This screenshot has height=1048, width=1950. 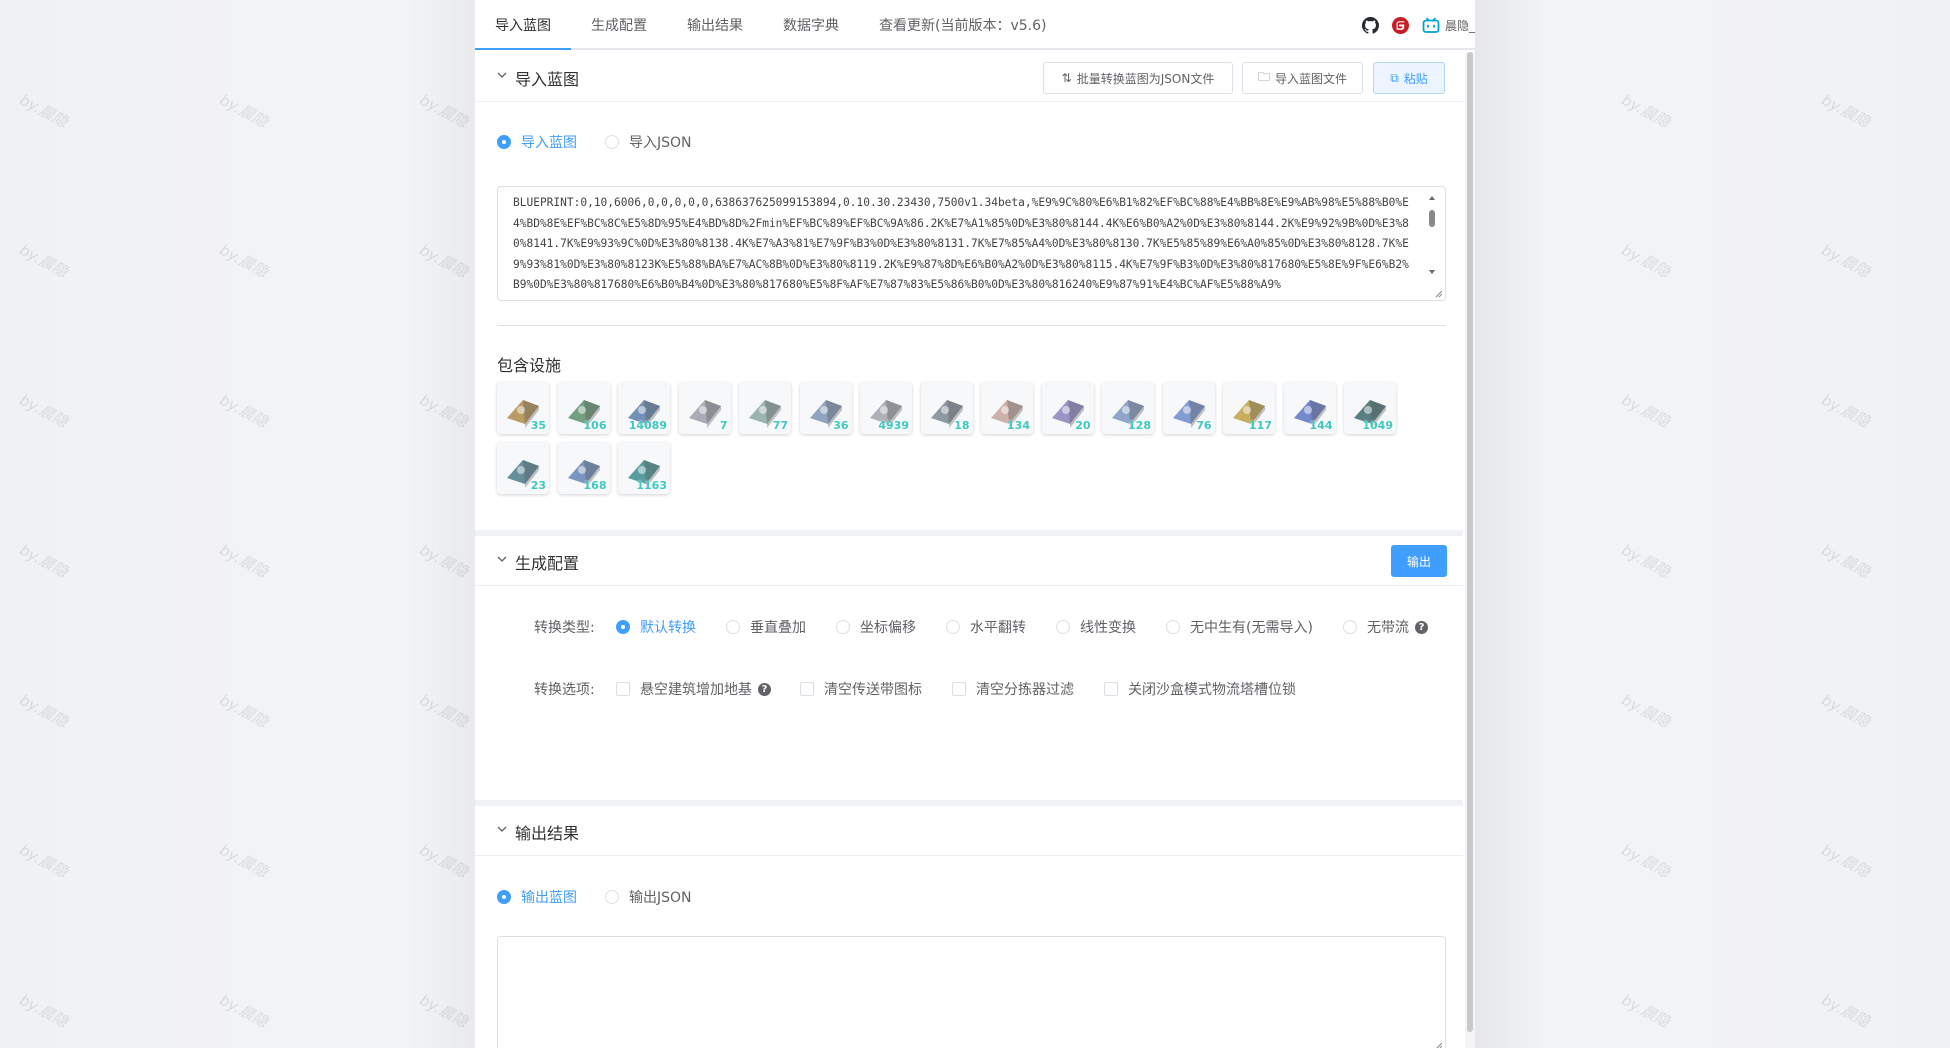 What do you see at coordinates (1418, 25) in the screenshot?
I see `top-right-links: 晨隐_` at bounding box center [1418, 25].